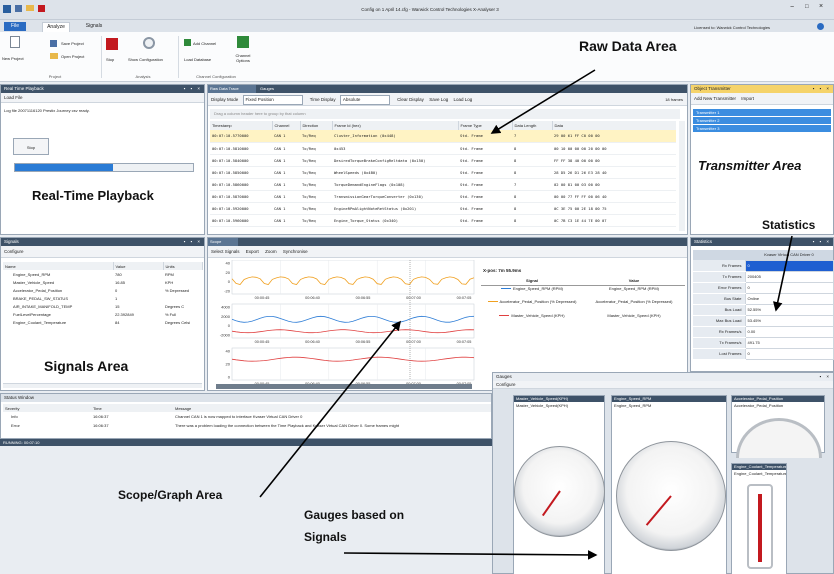  I want to click on annotation-transmitter: Transmitter Area, so click(750, 165).